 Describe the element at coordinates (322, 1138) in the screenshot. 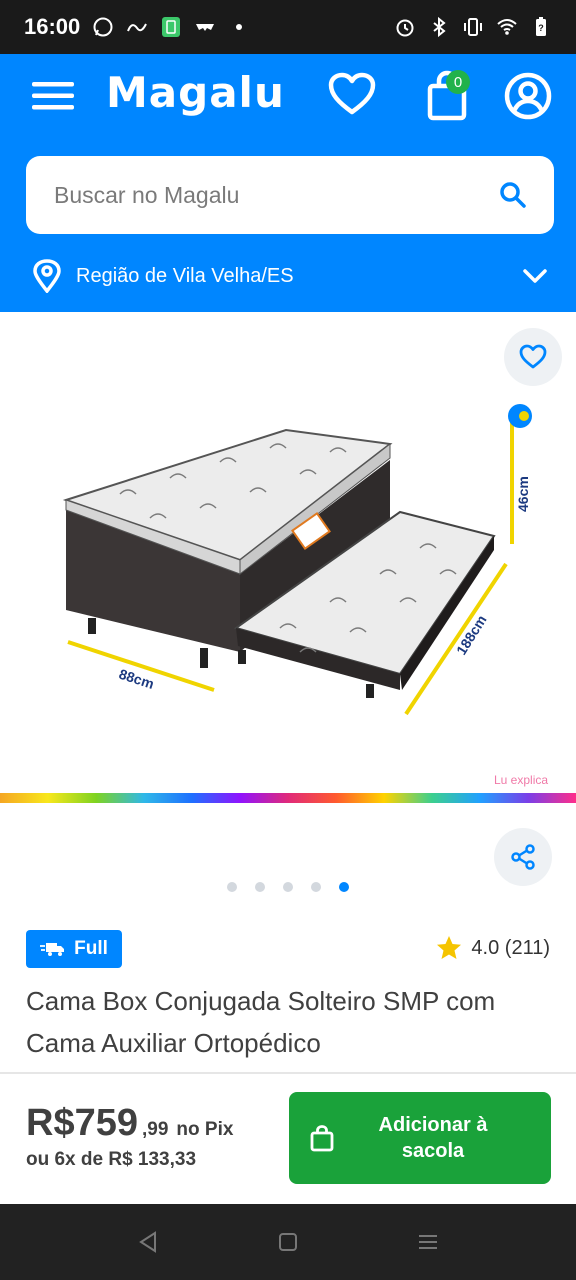

I see `bag-icon` at that location.